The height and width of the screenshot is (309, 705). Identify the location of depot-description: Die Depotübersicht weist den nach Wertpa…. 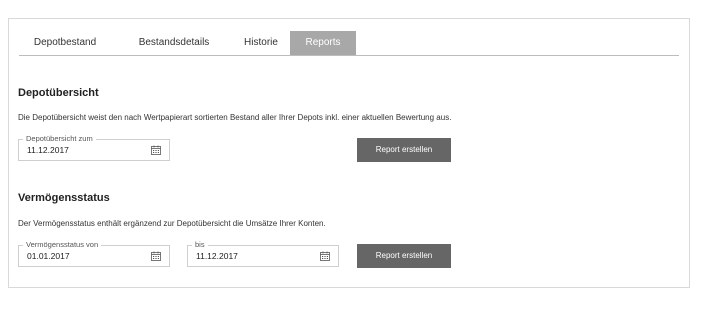
(235, 117).